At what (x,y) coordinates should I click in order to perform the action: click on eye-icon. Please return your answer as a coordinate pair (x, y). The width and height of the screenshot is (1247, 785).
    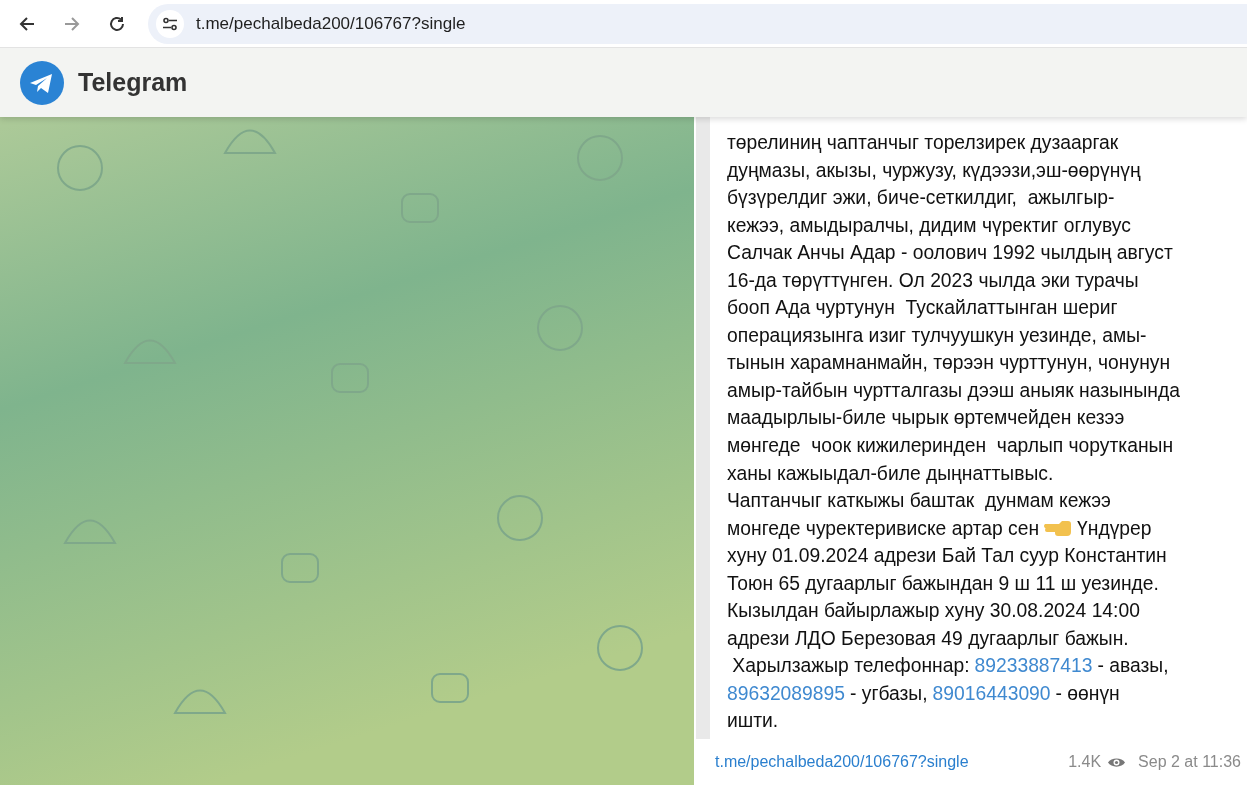
    Looking at the image, I should click on (1117, 762).